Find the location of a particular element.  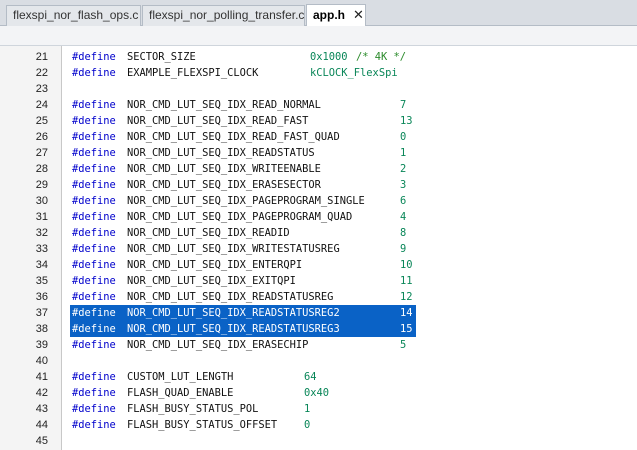

macro-name: NOR_CMD_LUT_SEQ_IDX_READ_FAST_QUAD is located at coordinates (233, 137).